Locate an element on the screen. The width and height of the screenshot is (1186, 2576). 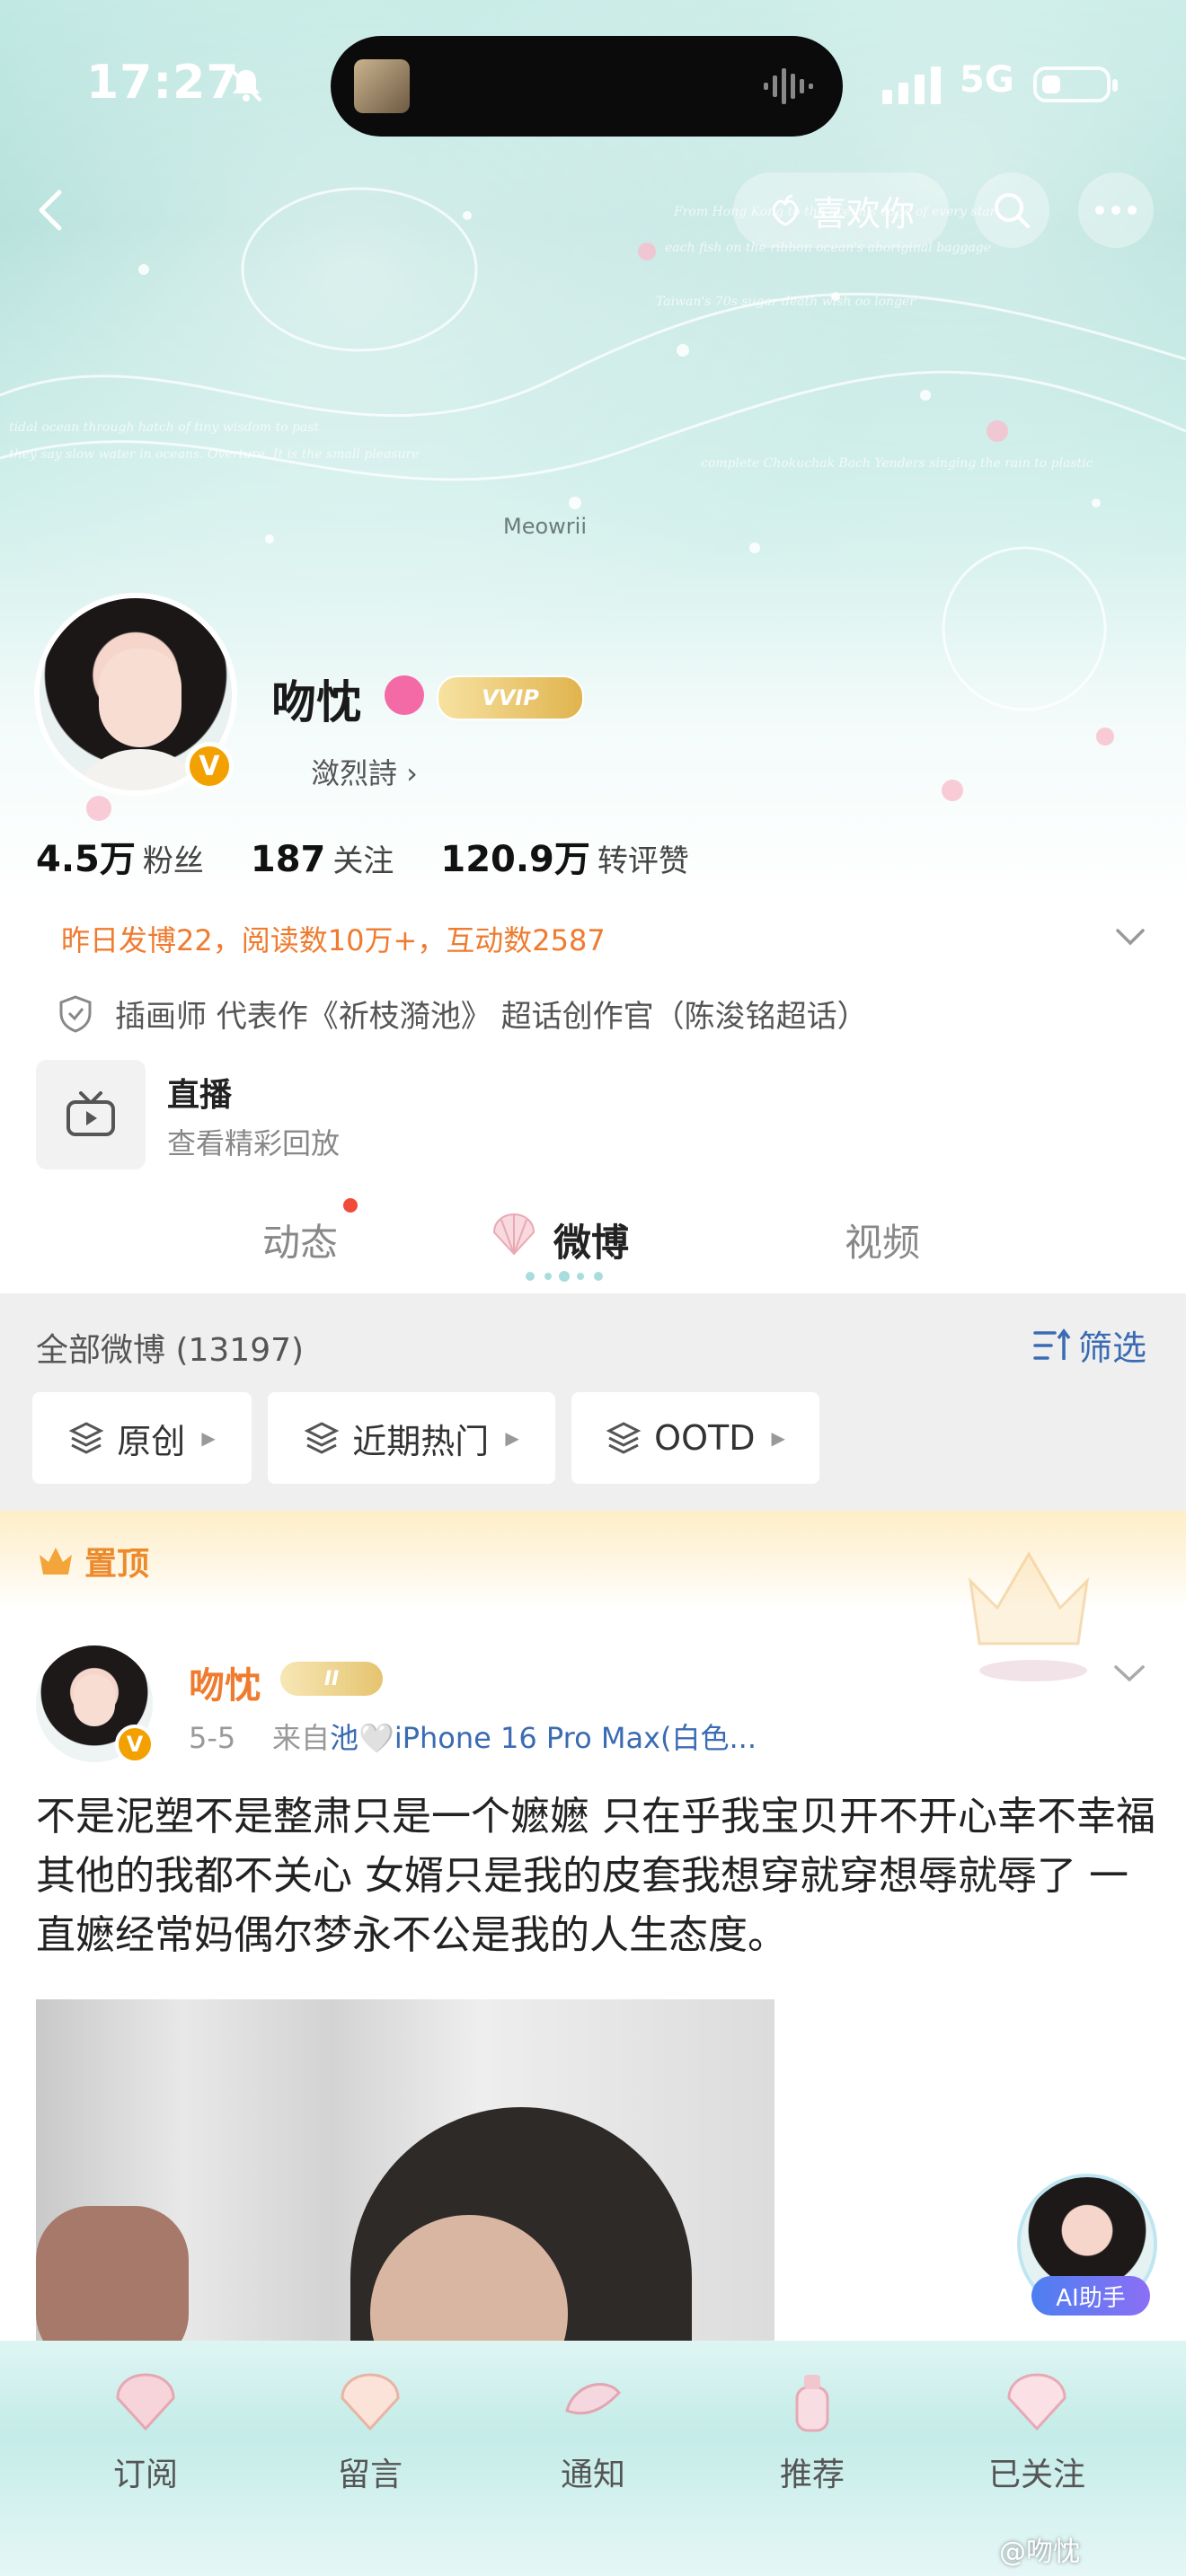
nav-subscribe: 订阅 is located at coordinates (145, 2430).